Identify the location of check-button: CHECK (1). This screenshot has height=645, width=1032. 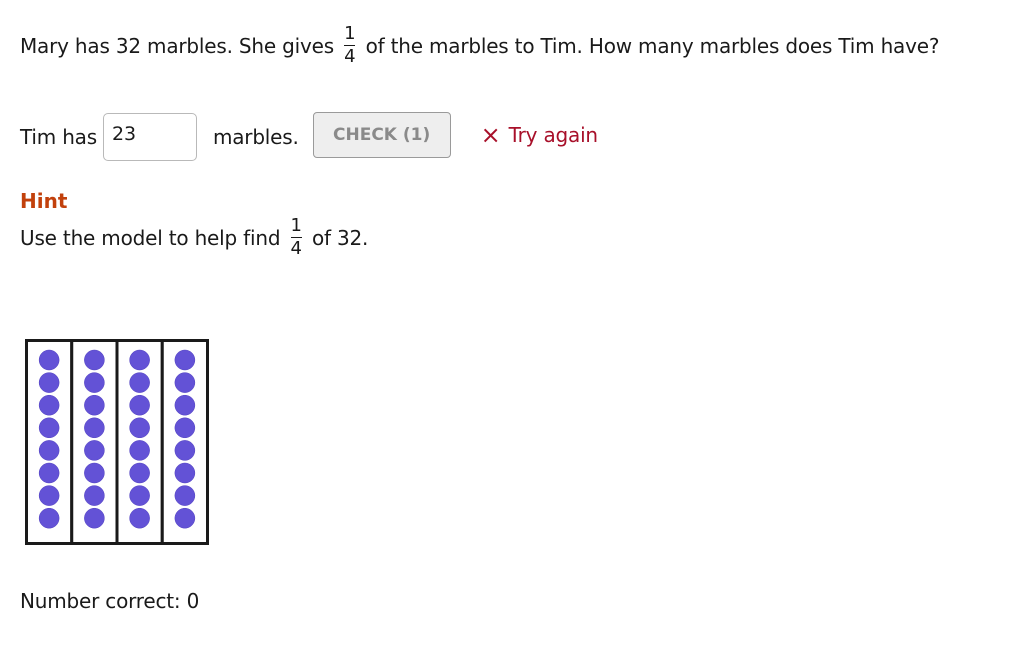
(381, 135).